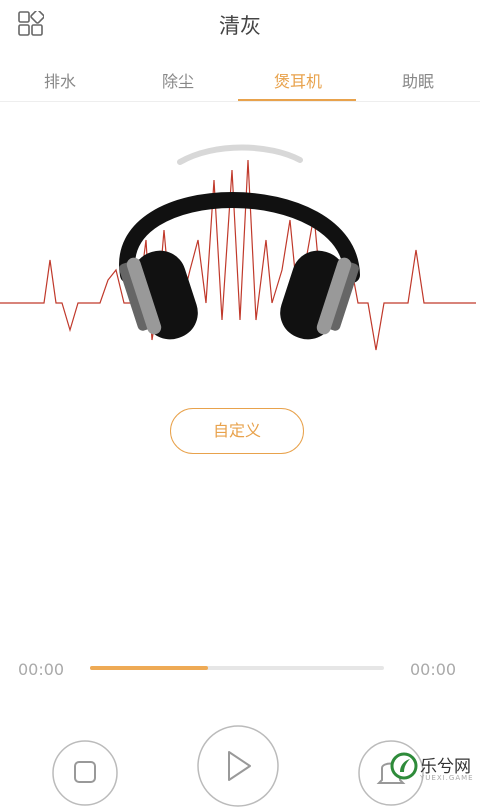 Image resolution: width=480 pixels, height=808 pixels. What do you see at coordinates (237, 668) in the screenshot?
I see `progress-bar` at bounding box center [237, 668].